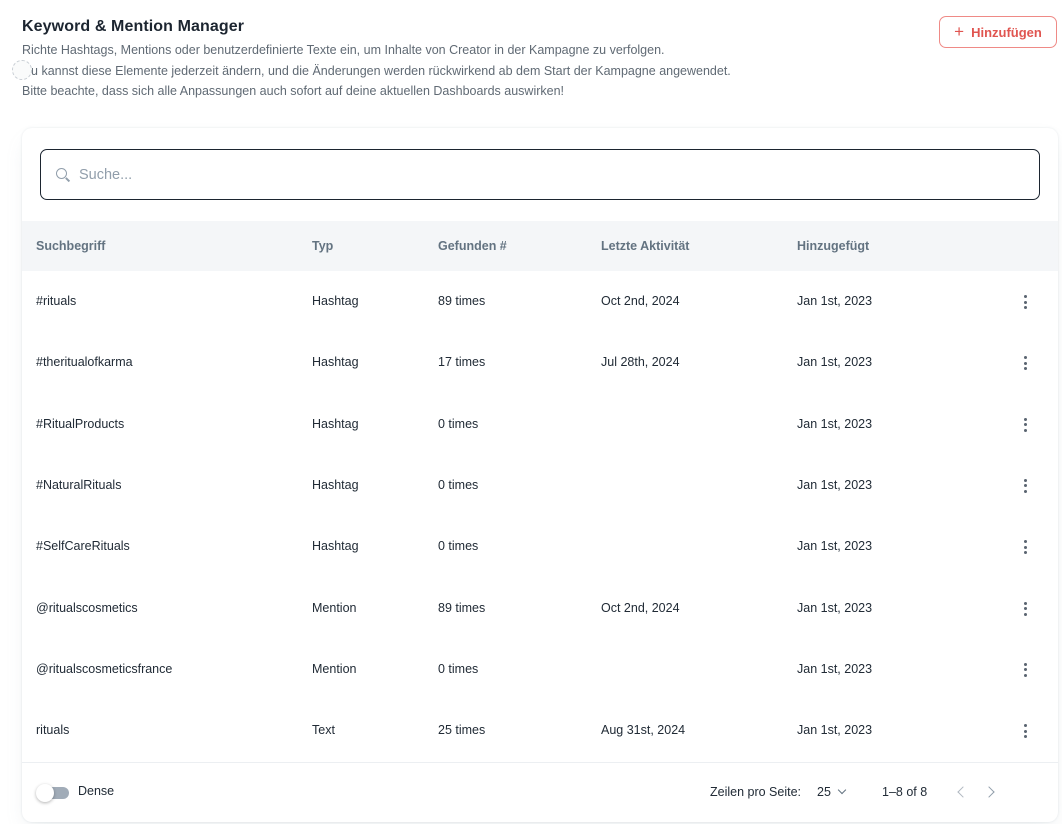 The image size is (1062, 824). What do you see at coordinates (833, 246) in the screenshot?
I see `column-header-added: Hinzugefügt` at bounding box center [833, 246].